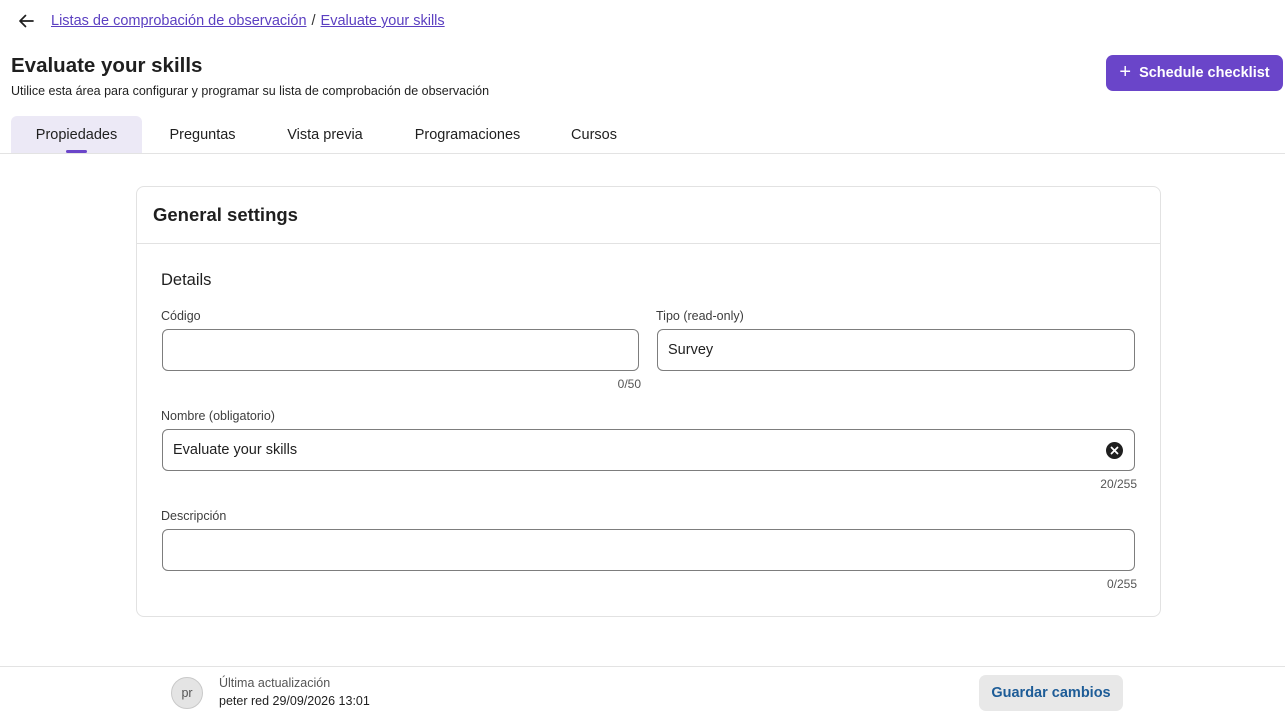 The height and width of the screenshot is (721, 1285). I want to click on breadcrumb-parent-link: Listas de comprobación de observación, so click(179, 21).